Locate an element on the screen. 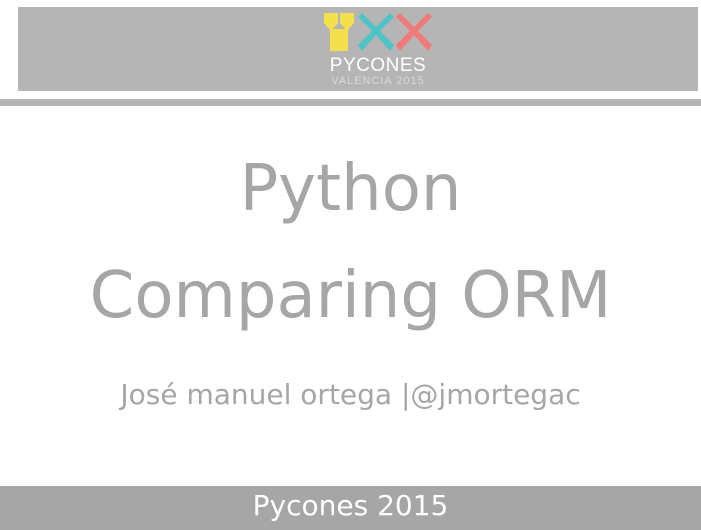  footer-band: Pycones 2015 is located at coordinates (350, 508).